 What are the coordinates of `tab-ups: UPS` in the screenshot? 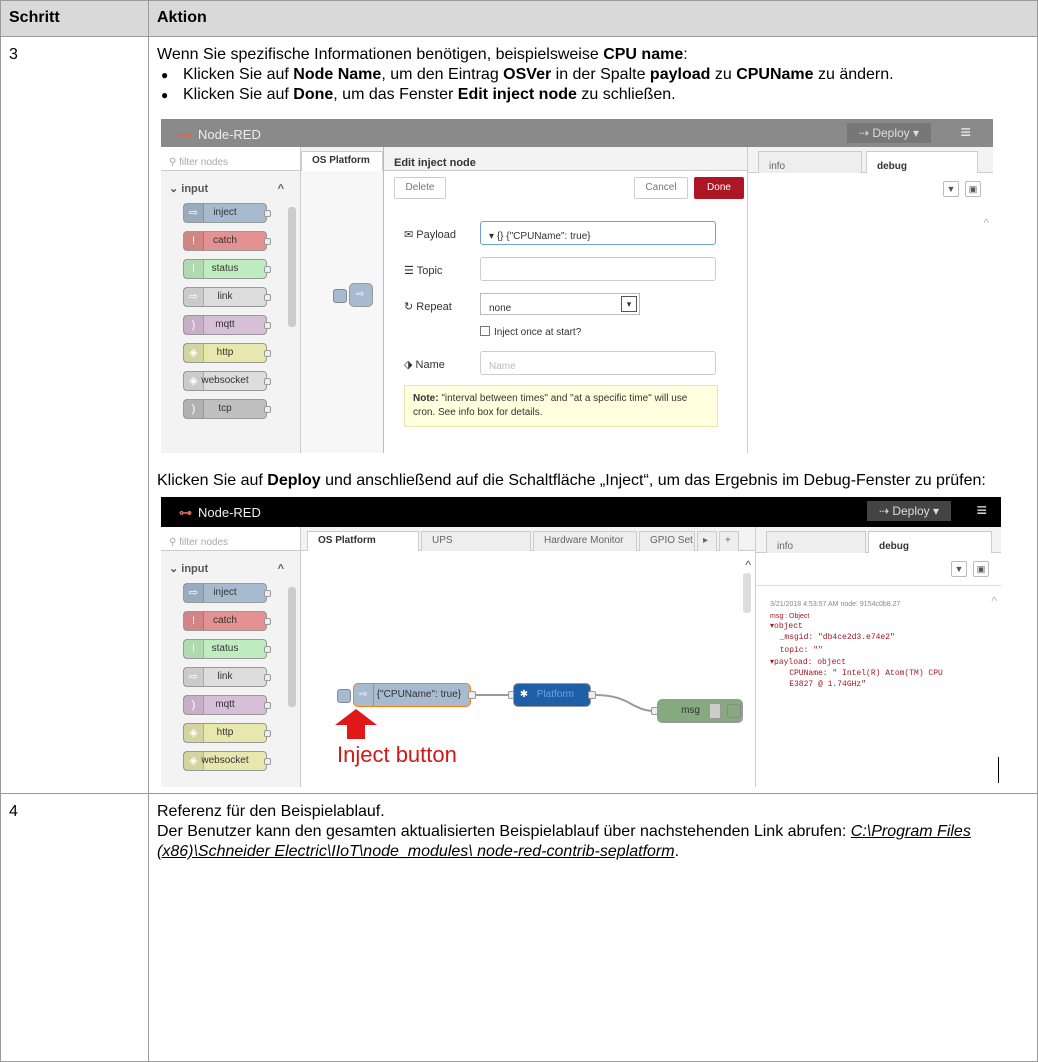 It's located at (476, 541).